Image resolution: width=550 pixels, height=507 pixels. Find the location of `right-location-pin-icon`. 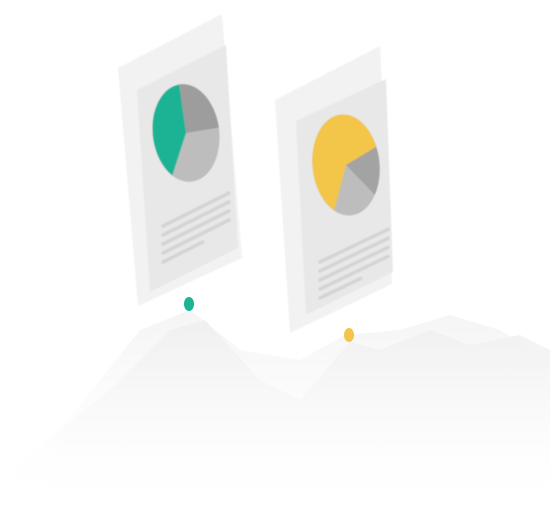

right-location-pin-icon is located at coordinates (349, 335).